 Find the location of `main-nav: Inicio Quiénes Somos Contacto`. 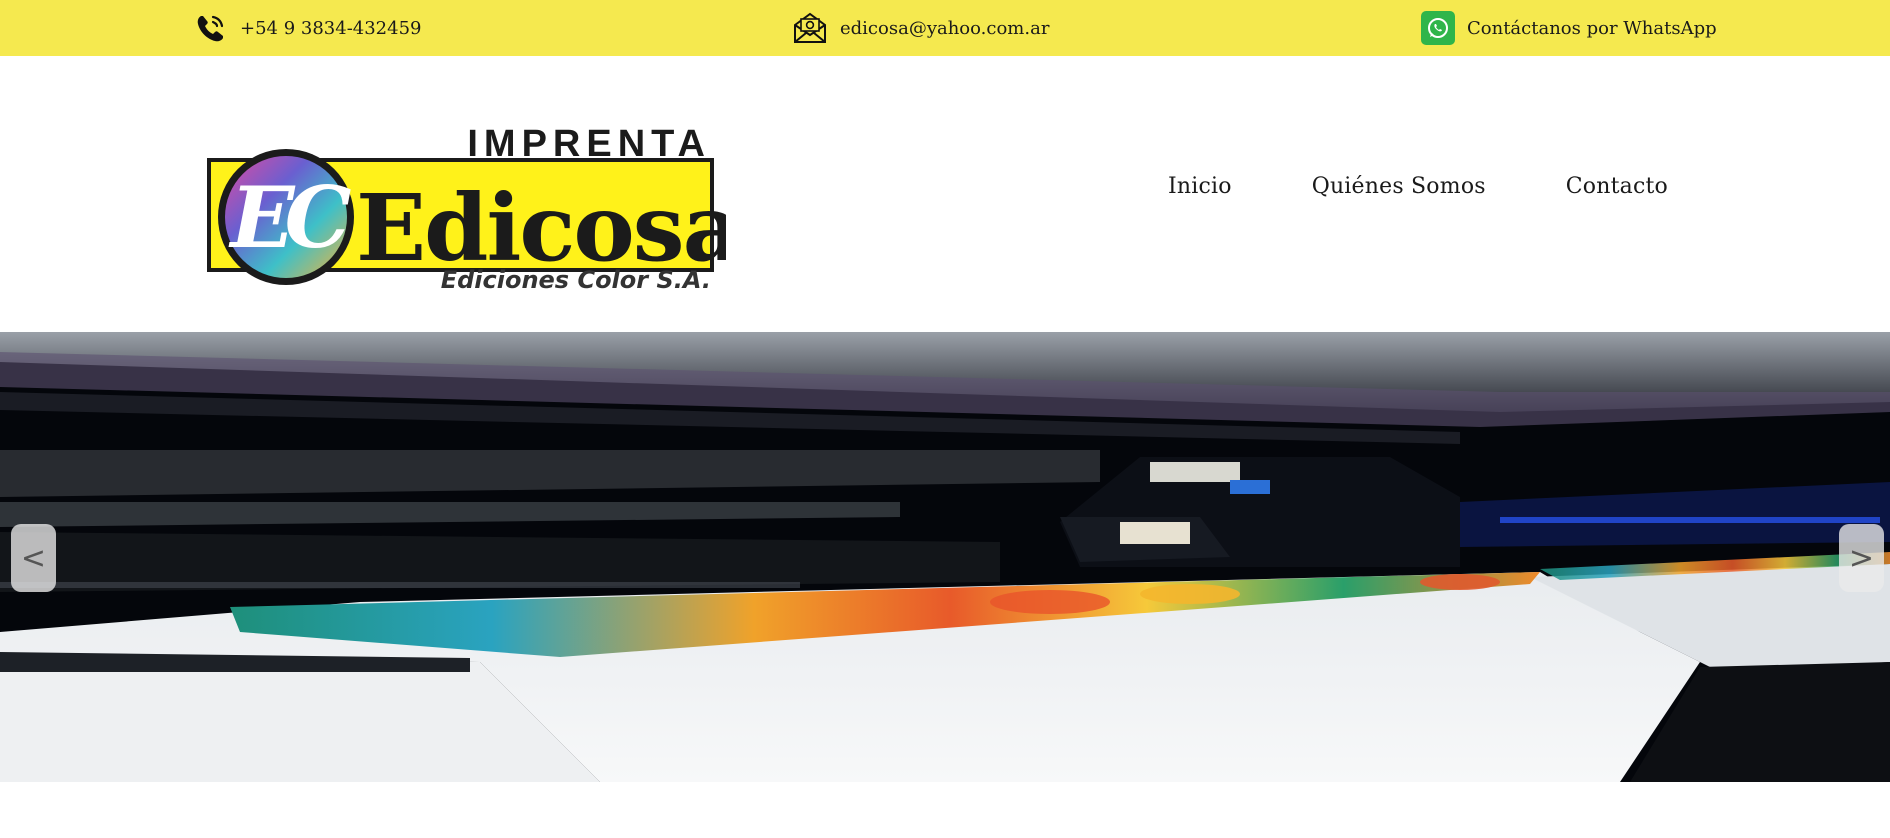

main-nav: Inicio Quiénes Somos Contacto is located at coordinates (1418, 186).